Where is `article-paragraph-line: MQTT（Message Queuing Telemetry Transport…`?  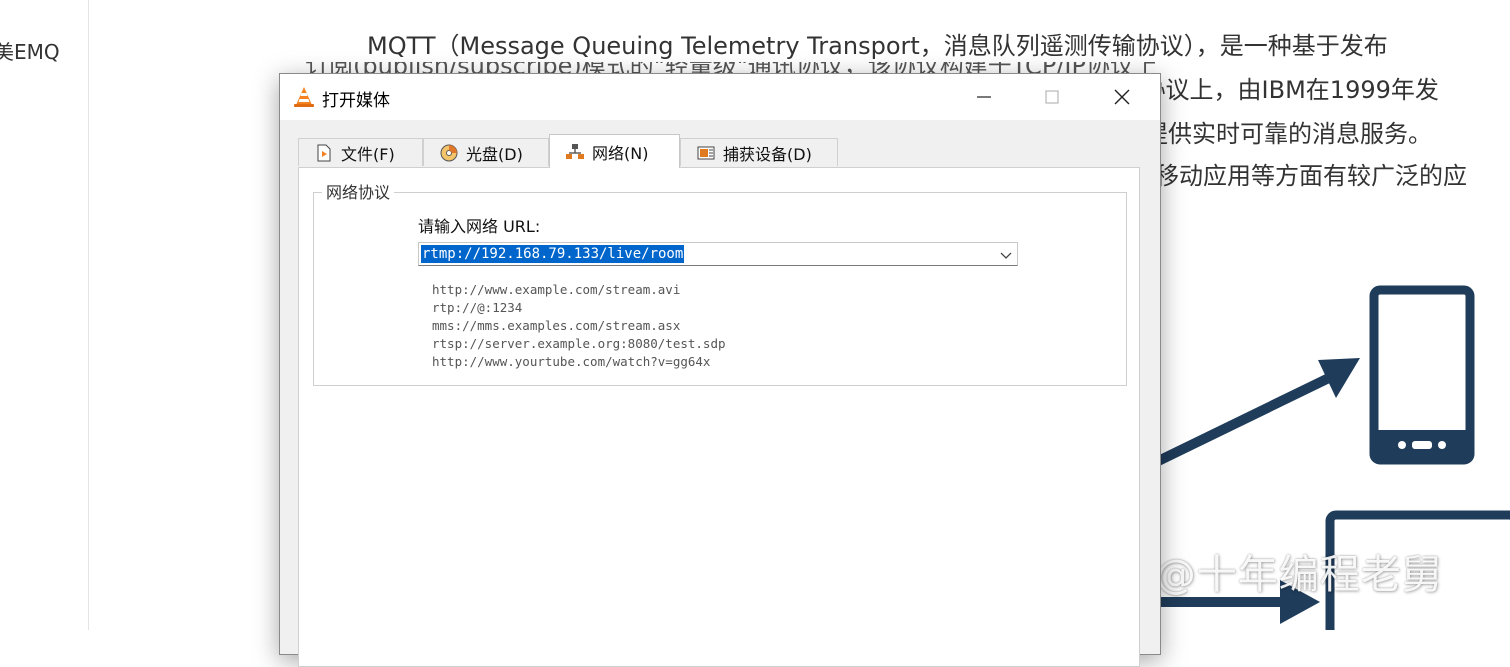 article-paragraph-line: MQTT（Message Queuing Telemetry Transport… is located at coordinates (877, 46).